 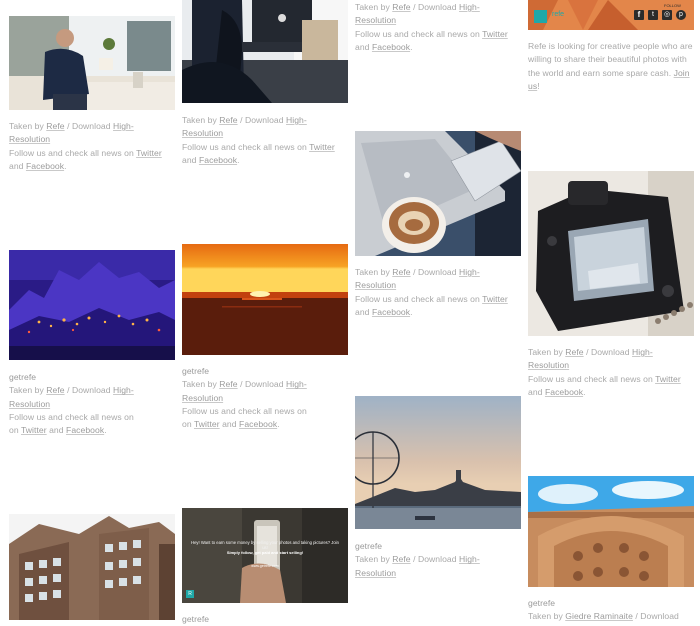 What do you see at coordinates (538, 86) in the screenshot?
I see `promo-bang: !` at bounding box center [538, 86].